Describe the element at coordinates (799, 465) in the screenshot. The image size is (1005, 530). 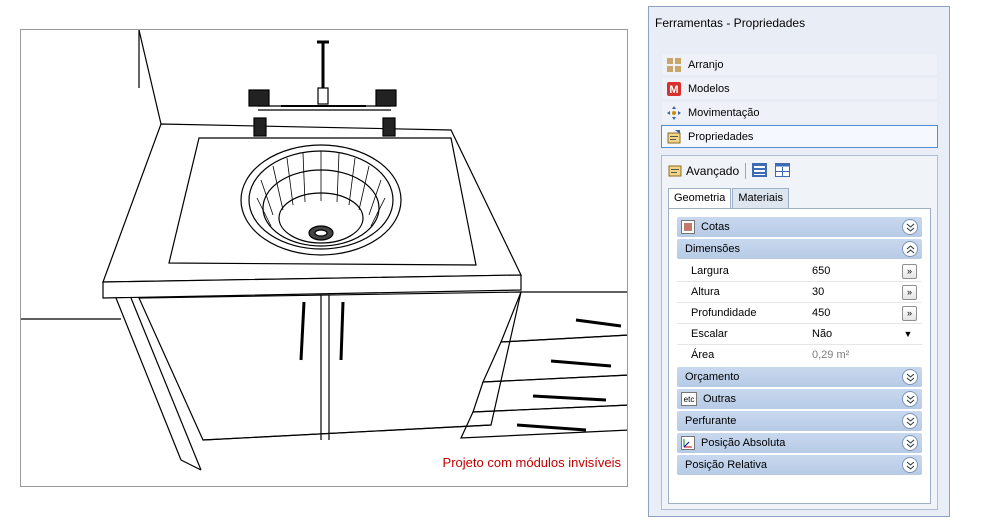
I see `section-posicao-relativa: Posição Relativa` at that location.